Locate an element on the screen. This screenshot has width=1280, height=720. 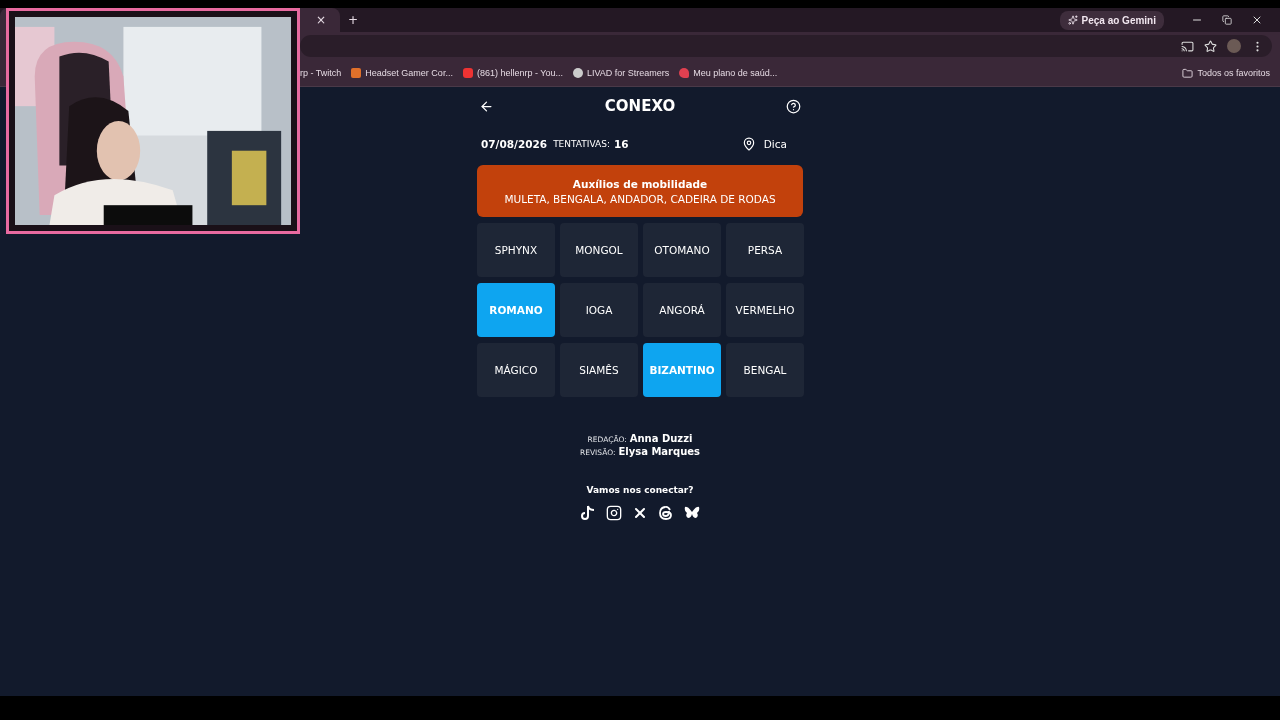
tab-close: × is located at coordinates (320, 20).